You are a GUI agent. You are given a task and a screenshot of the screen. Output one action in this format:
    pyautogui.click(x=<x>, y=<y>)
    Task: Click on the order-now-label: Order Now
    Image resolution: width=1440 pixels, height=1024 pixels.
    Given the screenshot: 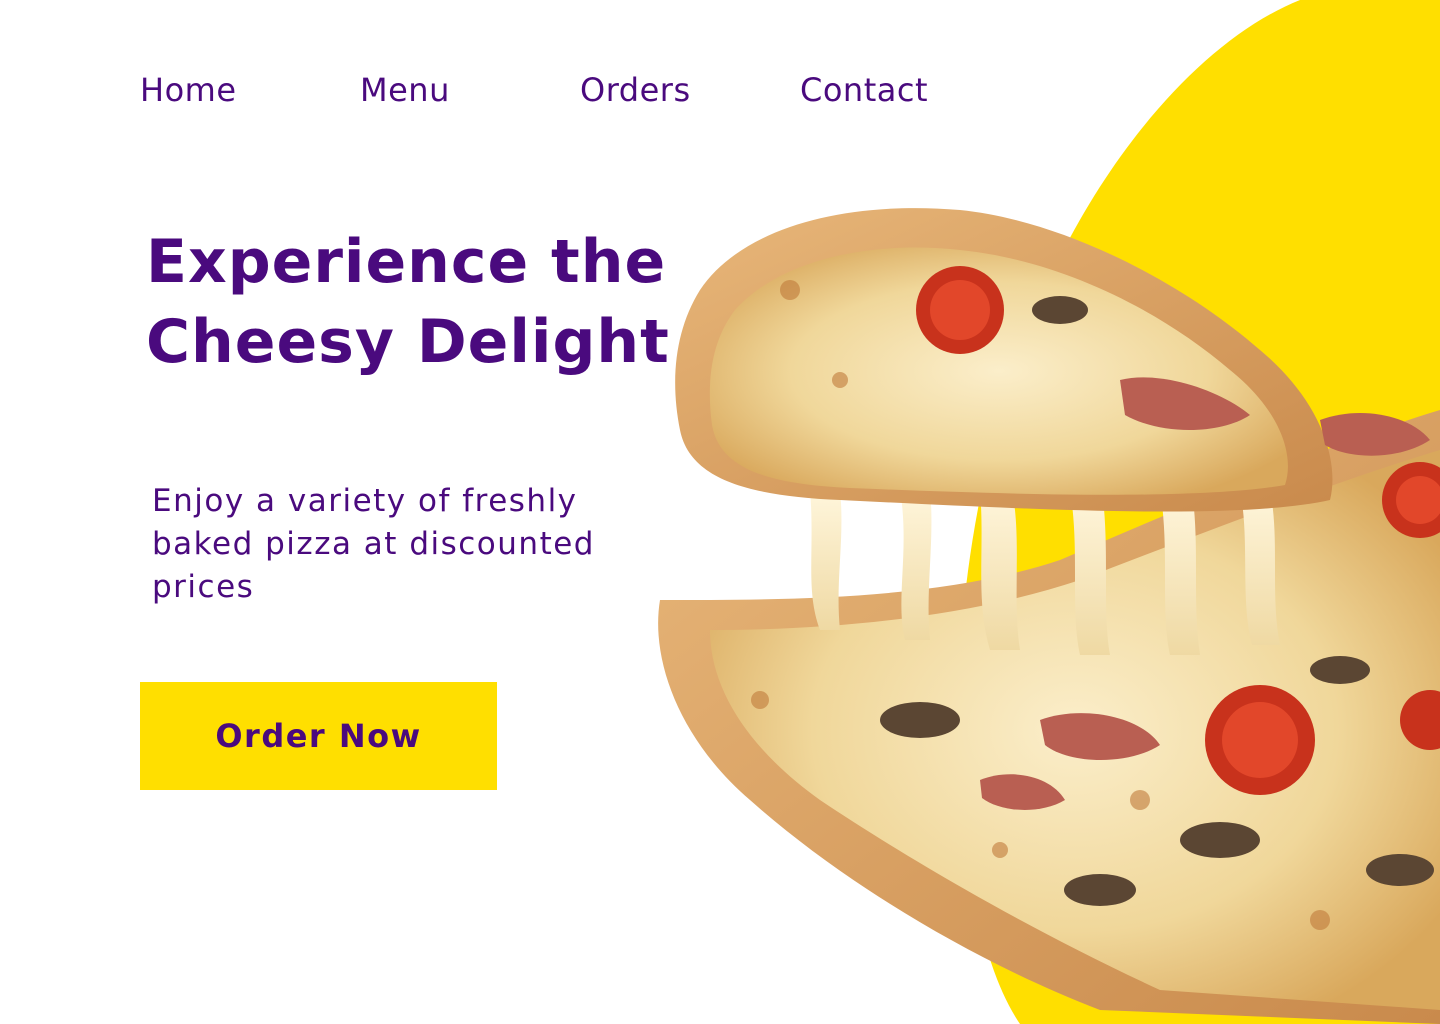 What is the action you would take?
    pyautogui.click(x=318, y=736)
    